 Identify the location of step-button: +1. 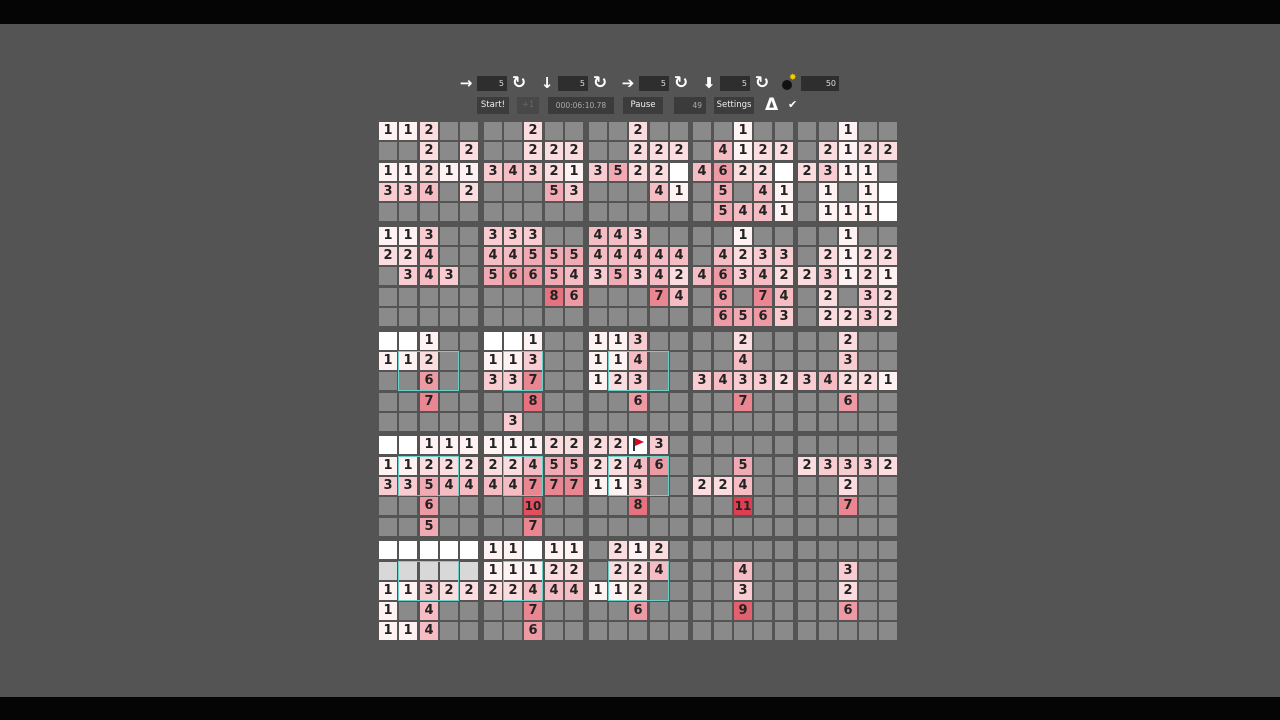
(528, 105).